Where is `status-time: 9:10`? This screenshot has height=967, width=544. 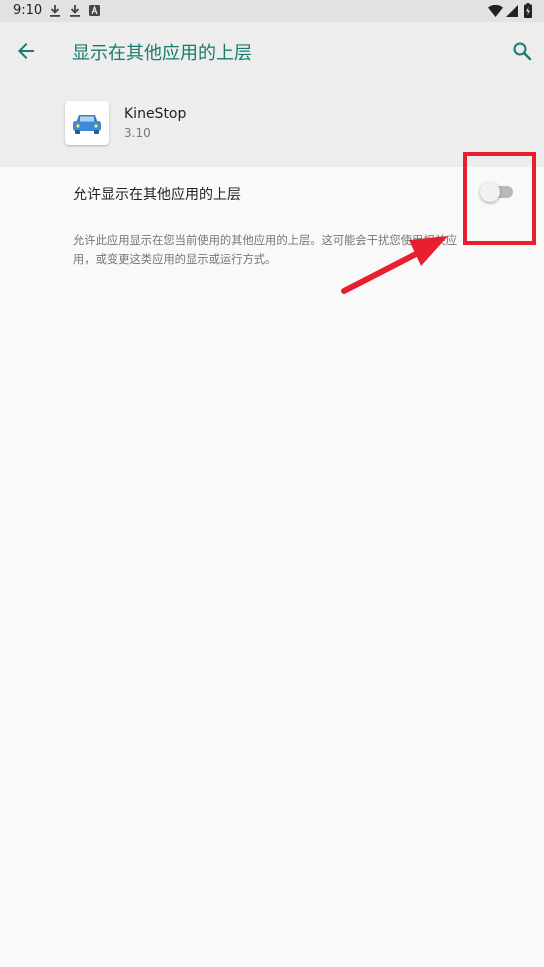
status-time: 9:10 is located at coordinates (28, 10).